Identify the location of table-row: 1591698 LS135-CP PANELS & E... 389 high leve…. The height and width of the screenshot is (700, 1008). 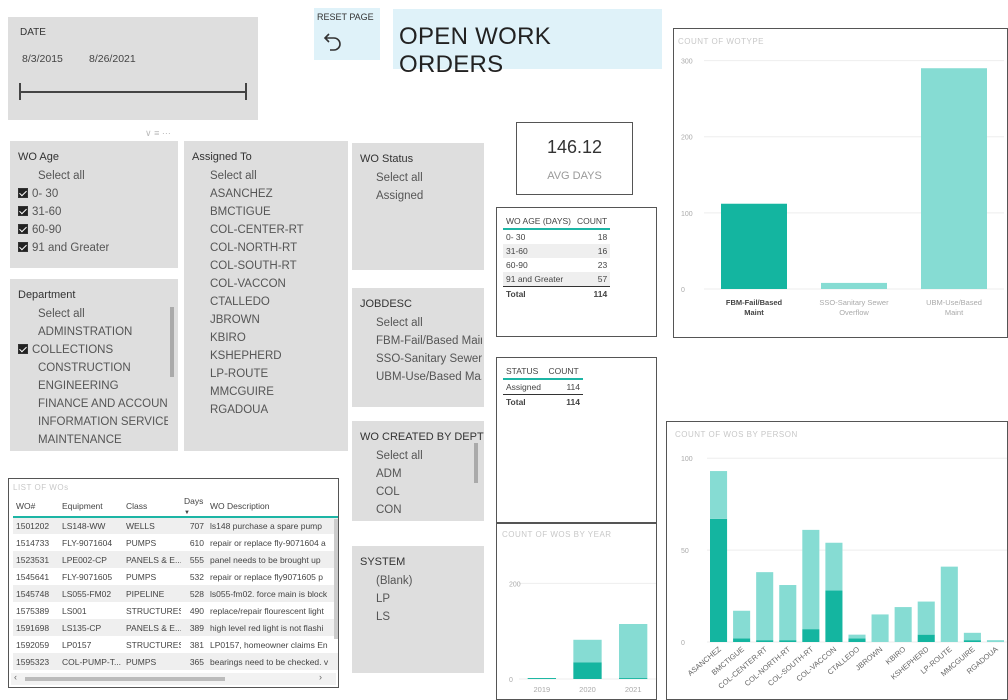
(175, 627).